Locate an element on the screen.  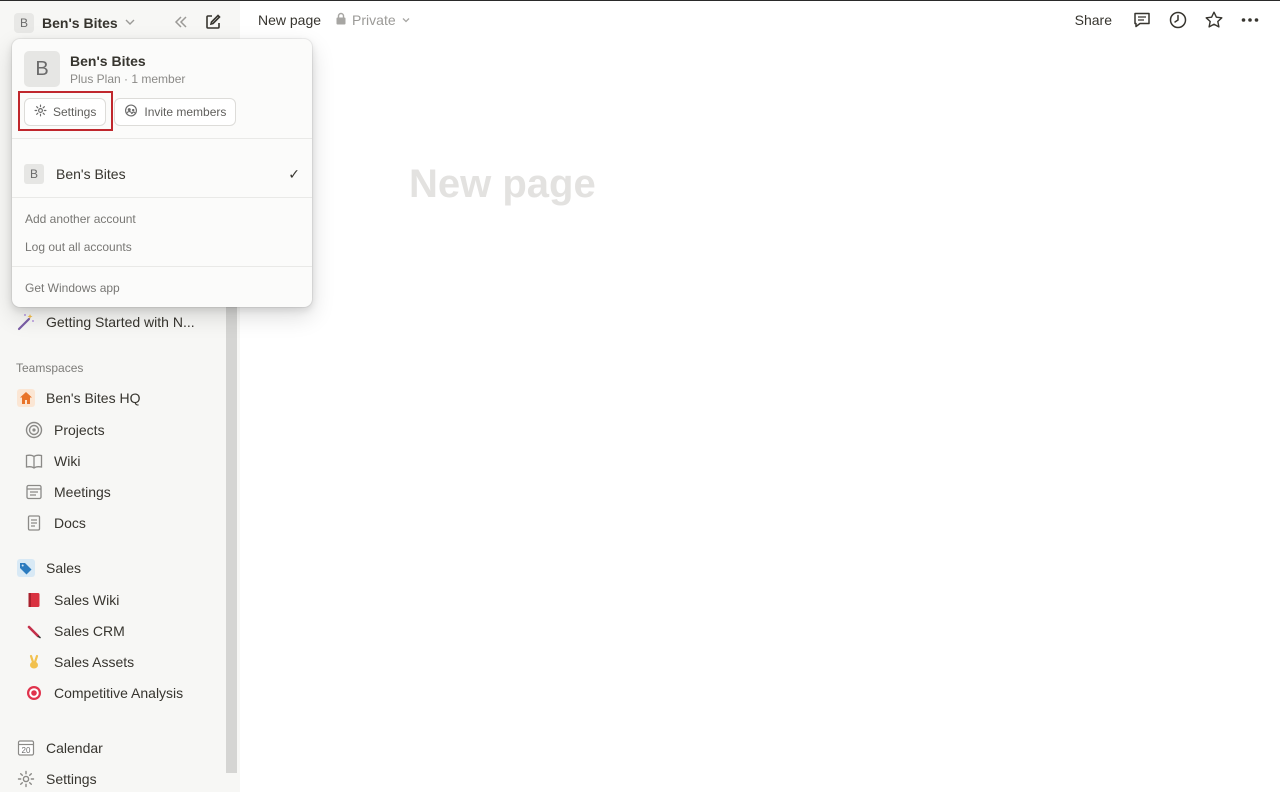
new-page-icon is located at coordinates (213, 22).